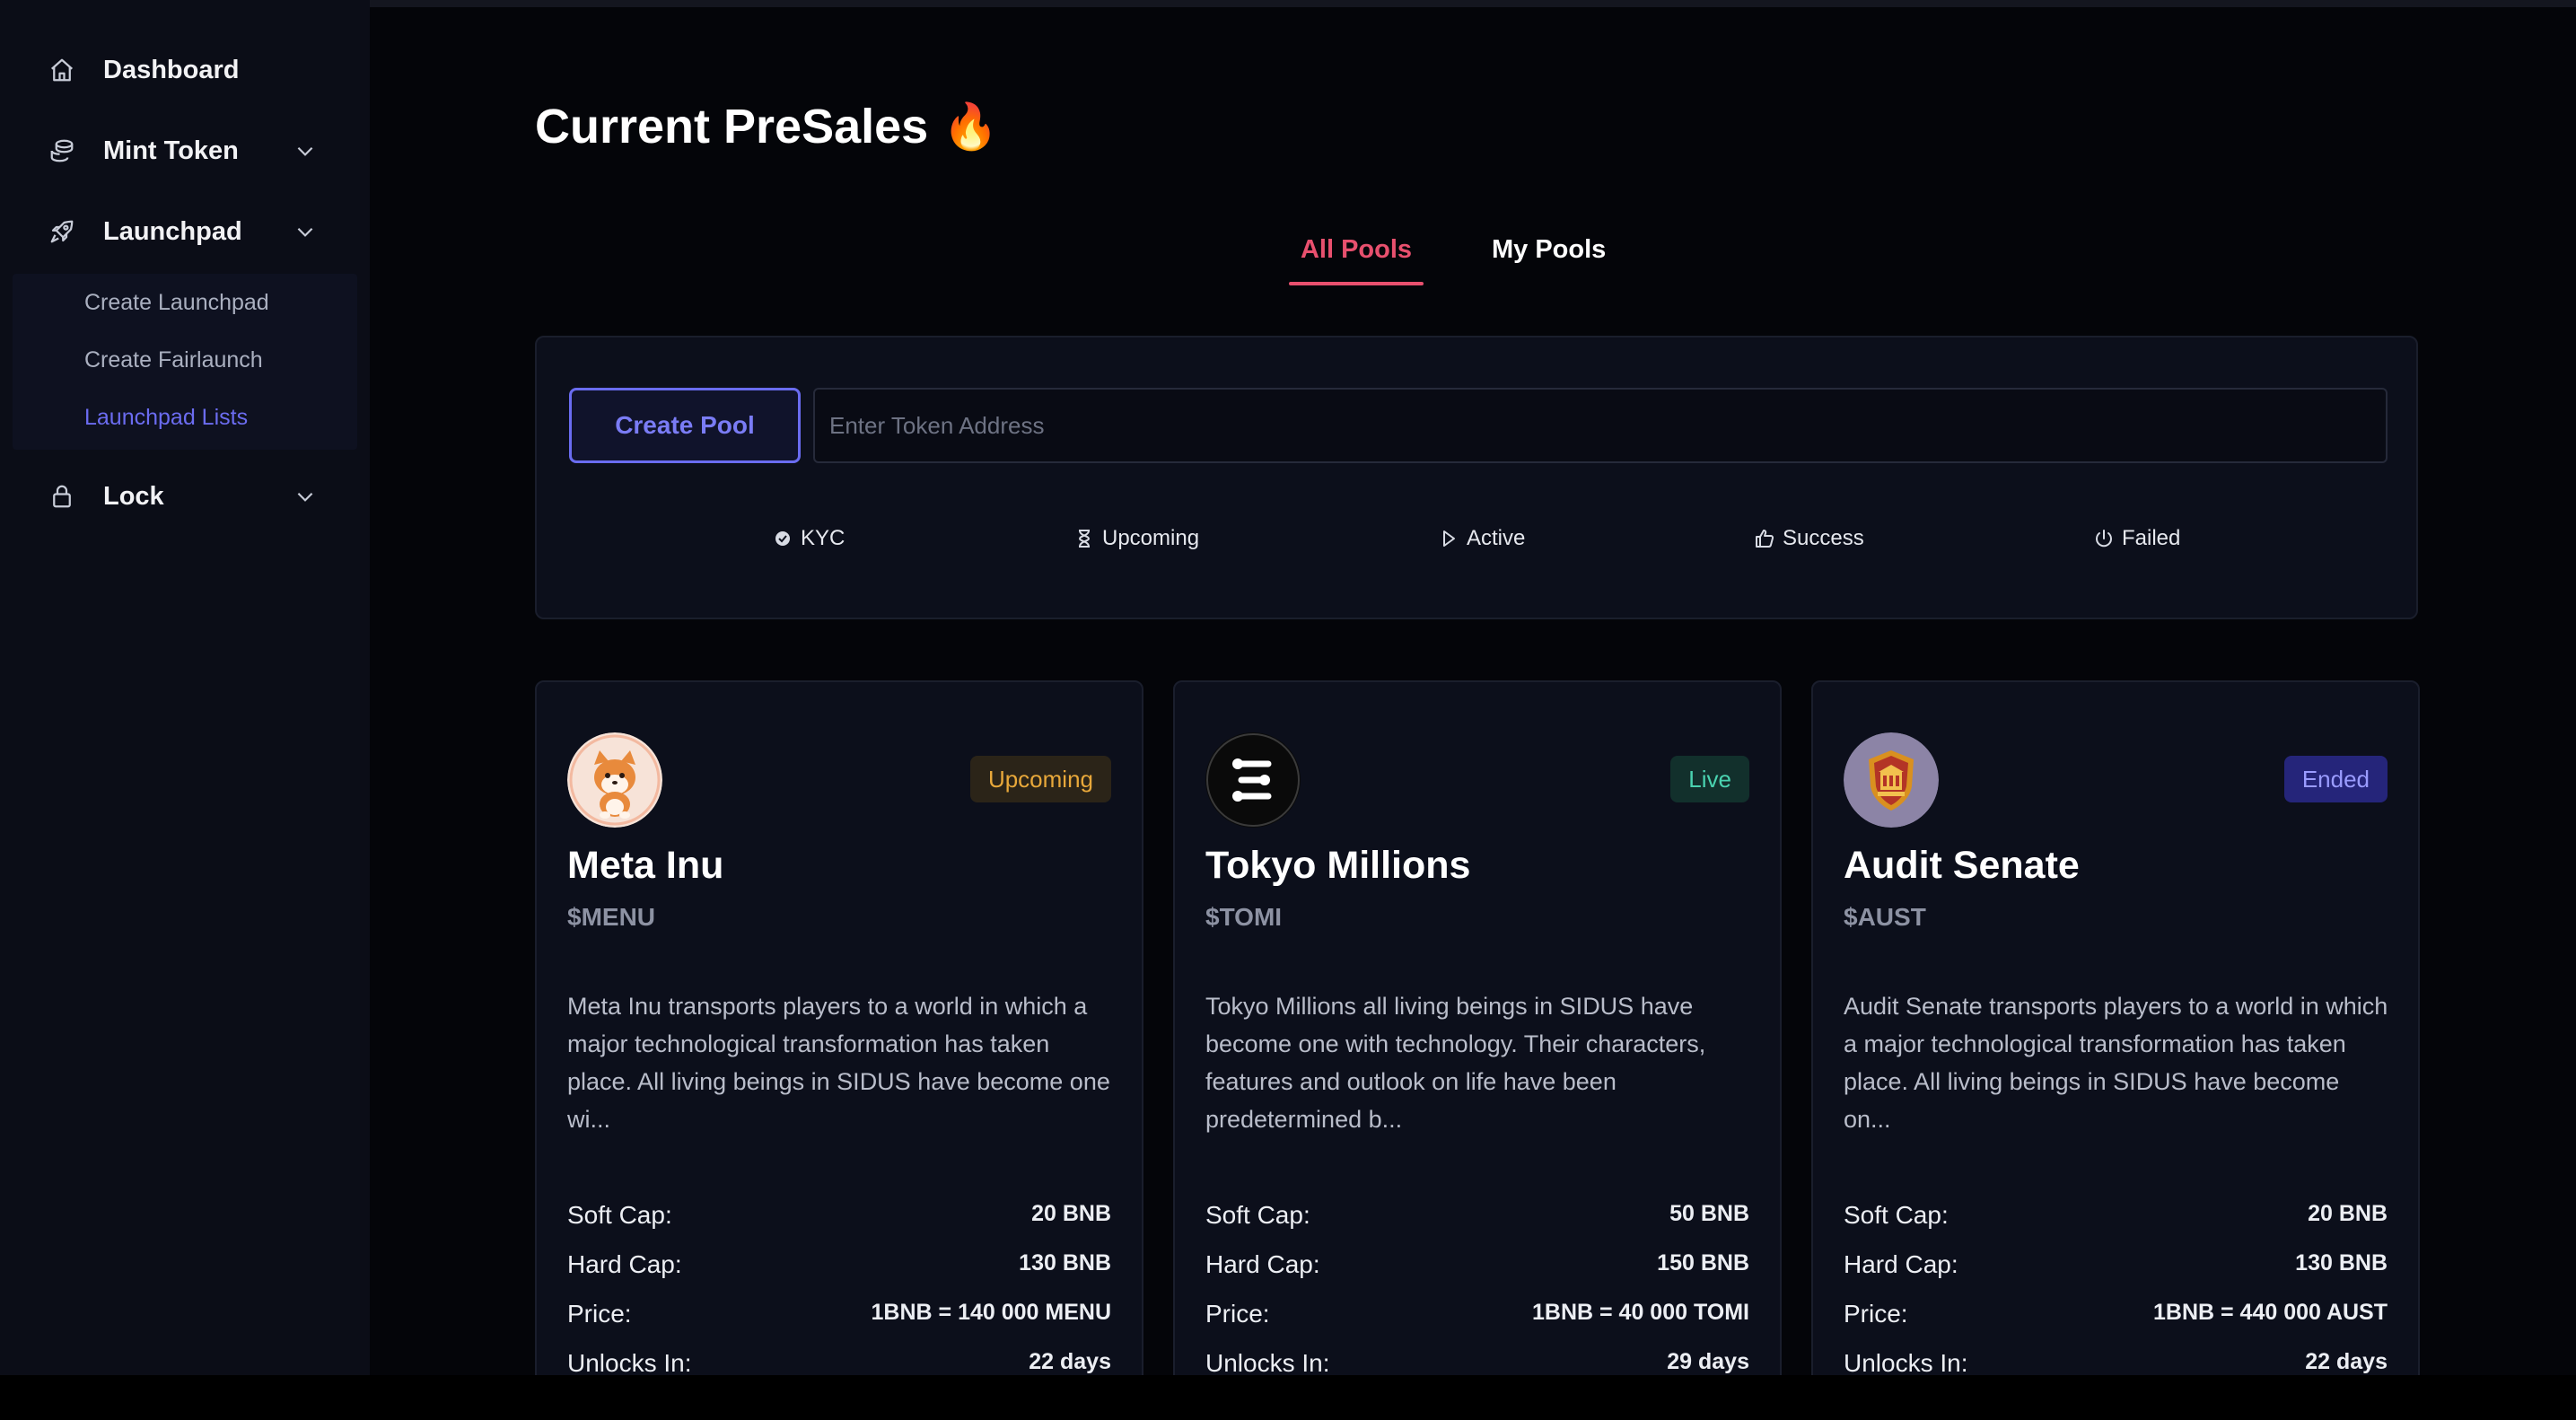 The height and width of the screenshot is (1420, 2576). Describe the element at coordinates (166, 418) in the screenshot. I see `sidebar-subitem-launchpad-lists: Launchpad Lists` at that location.